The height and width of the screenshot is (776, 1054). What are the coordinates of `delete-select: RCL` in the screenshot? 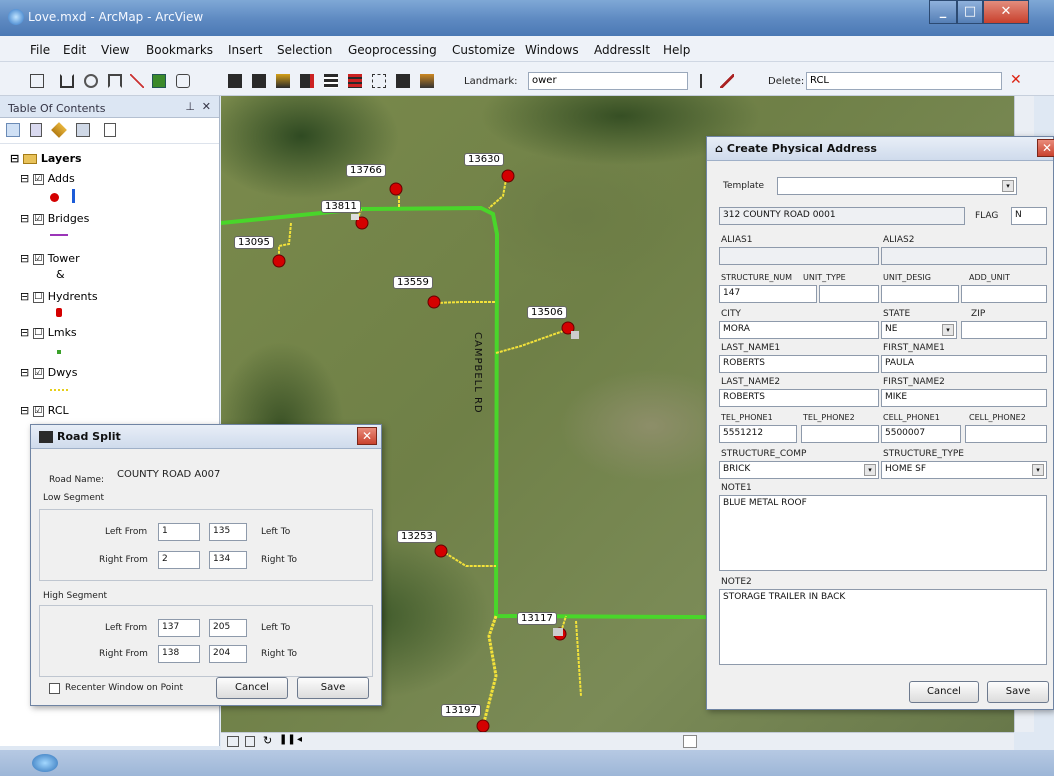 It's located at (904, 81).